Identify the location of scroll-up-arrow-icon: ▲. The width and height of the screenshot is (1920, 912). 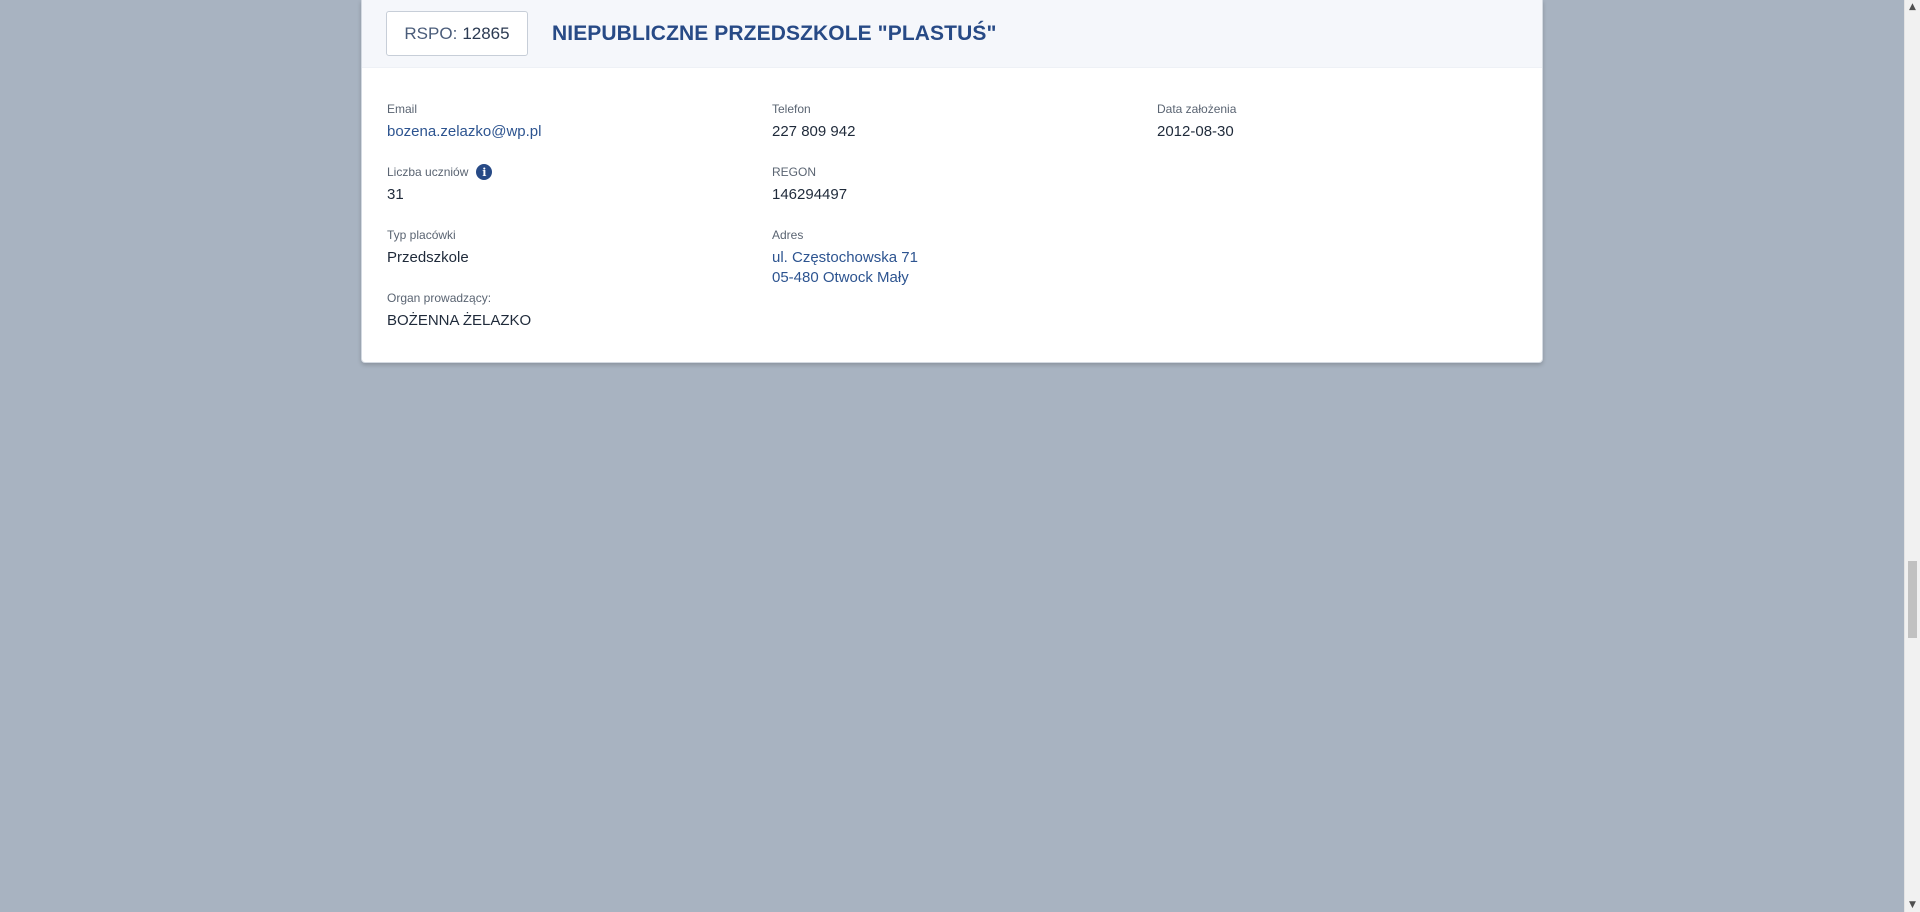
(1912, 7).